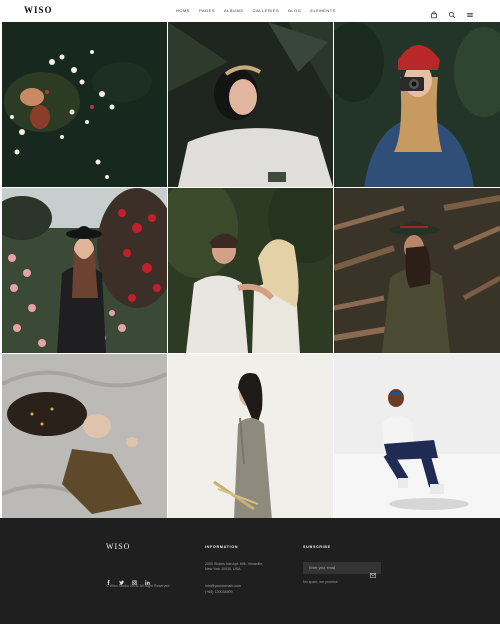 This screenshot has width=500, height=624. Describe the element at coordinates (233, 10) in the screenshot. I see `nav-albums: ALBUMS` at that location.